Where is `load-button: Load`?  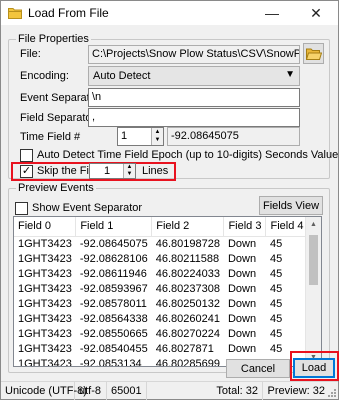
load-button: Load is located at coordinates (314, 368).